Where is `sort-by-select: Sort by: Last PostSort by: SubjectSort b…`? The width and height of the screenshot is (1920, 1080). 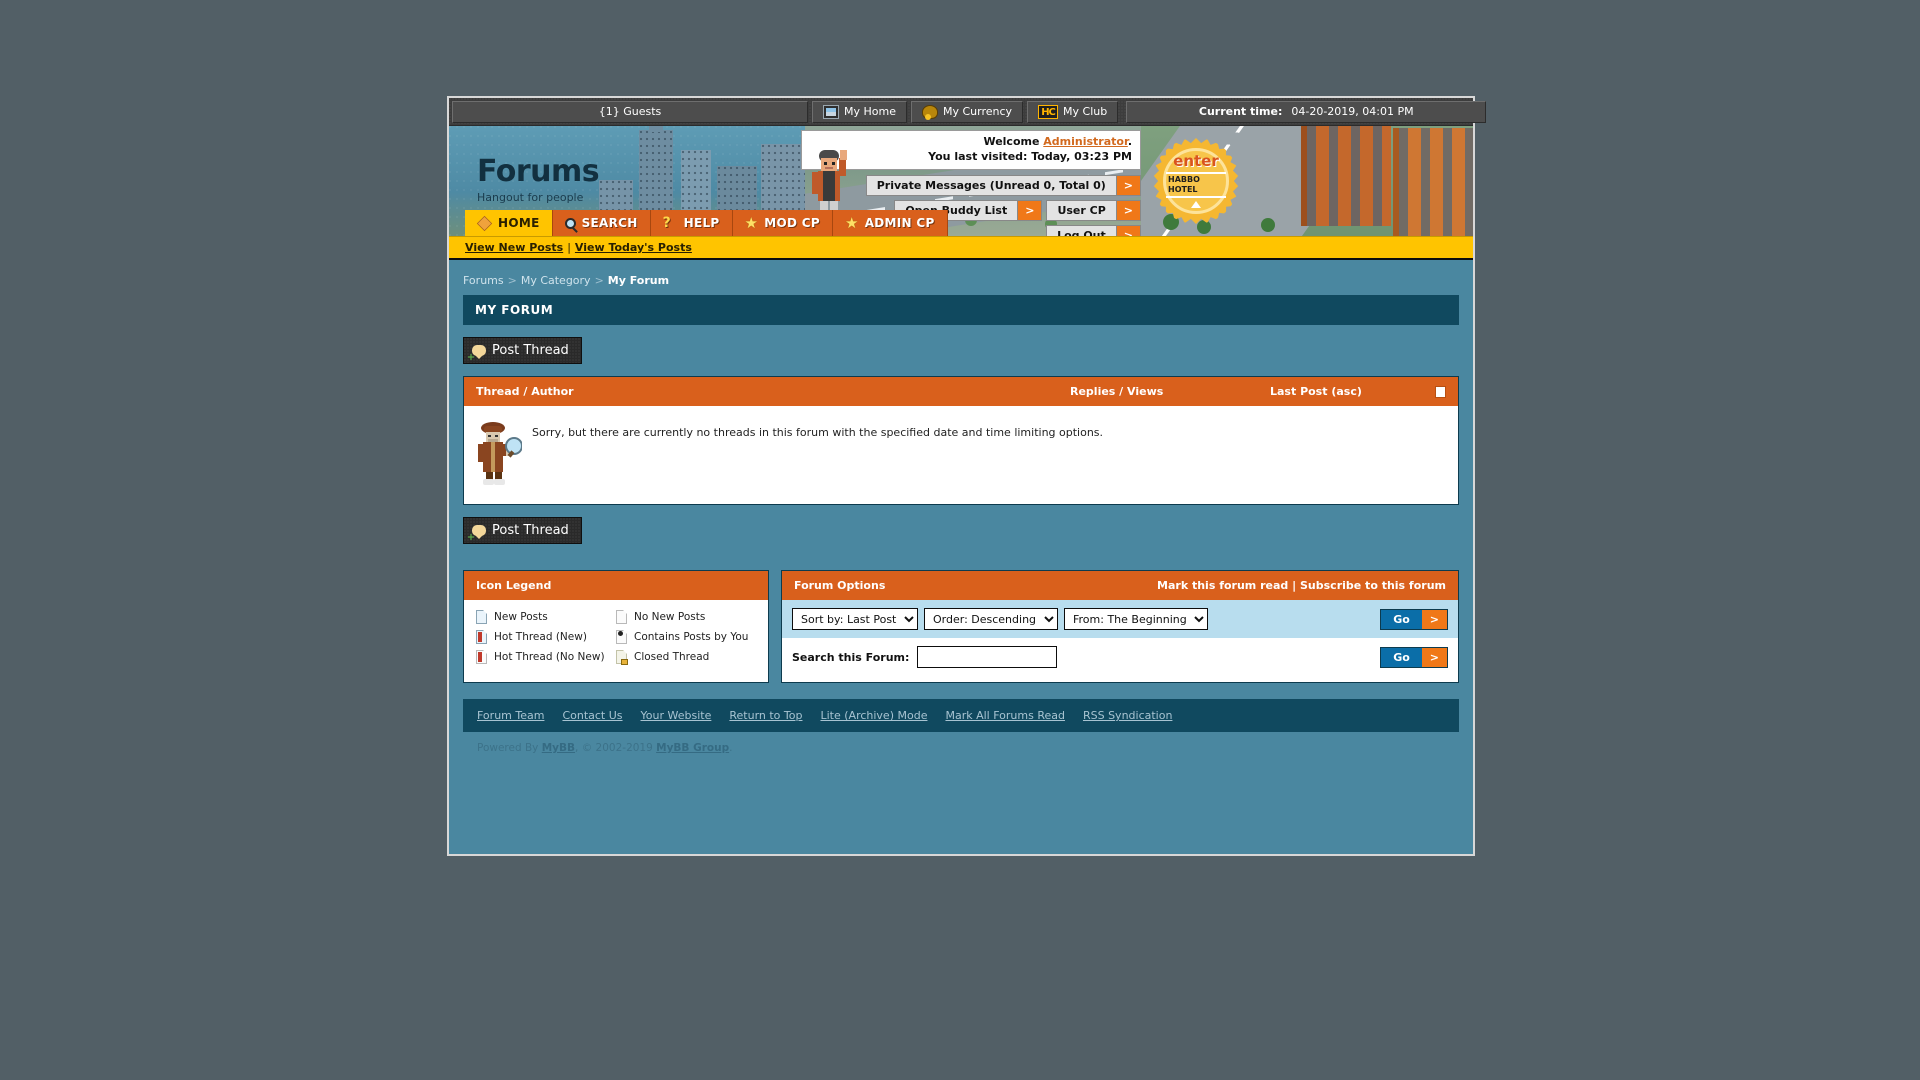
sort-by-select: Sort by: Last PostSort by: SubjectSort b… is located at coordinates (855, 619).